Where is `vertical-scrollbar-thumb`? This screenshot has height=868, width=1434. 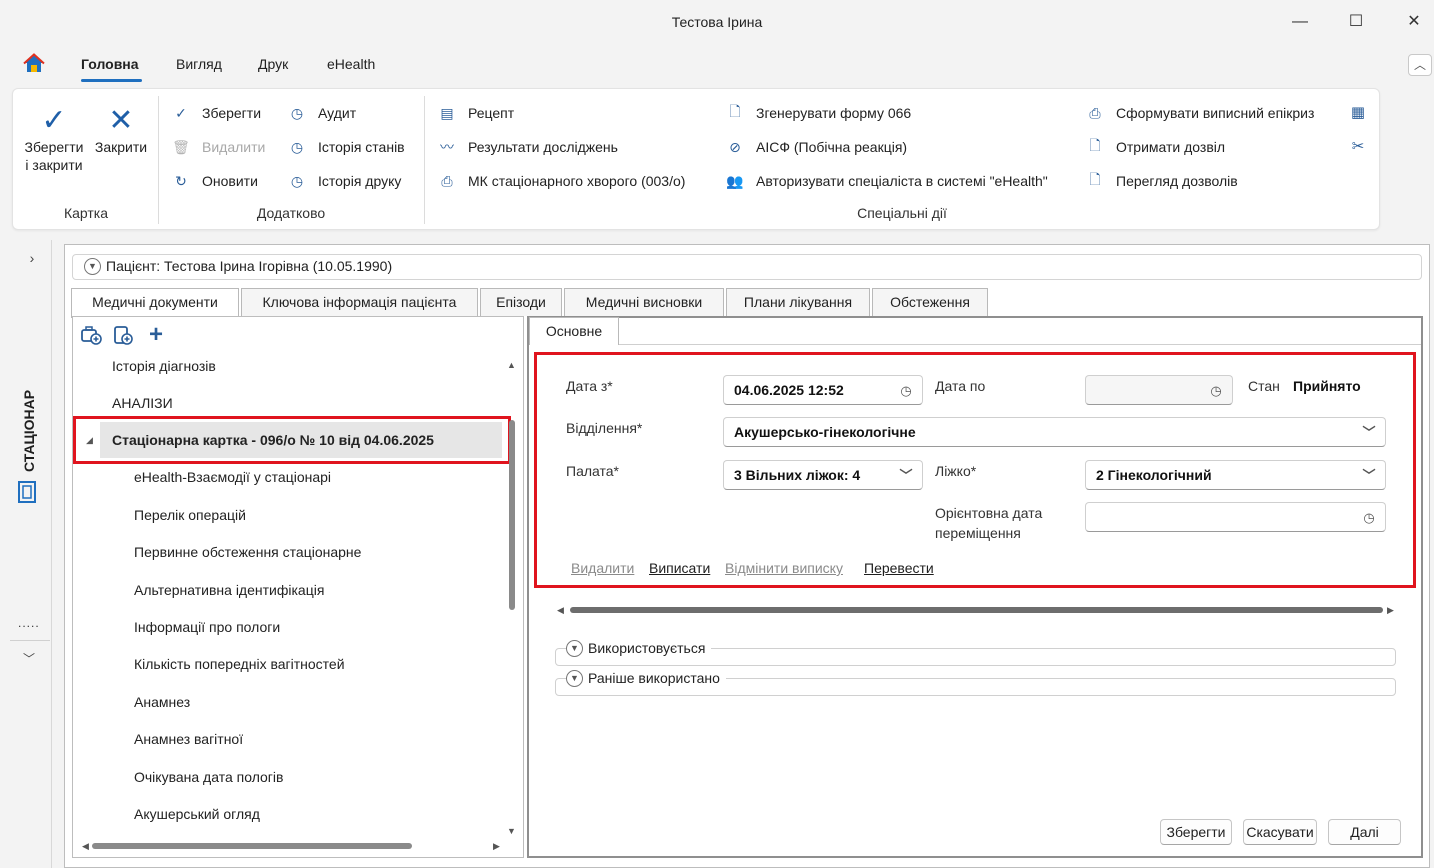 vertical-scrollbar-thumb is located at coordinates (512, 515).